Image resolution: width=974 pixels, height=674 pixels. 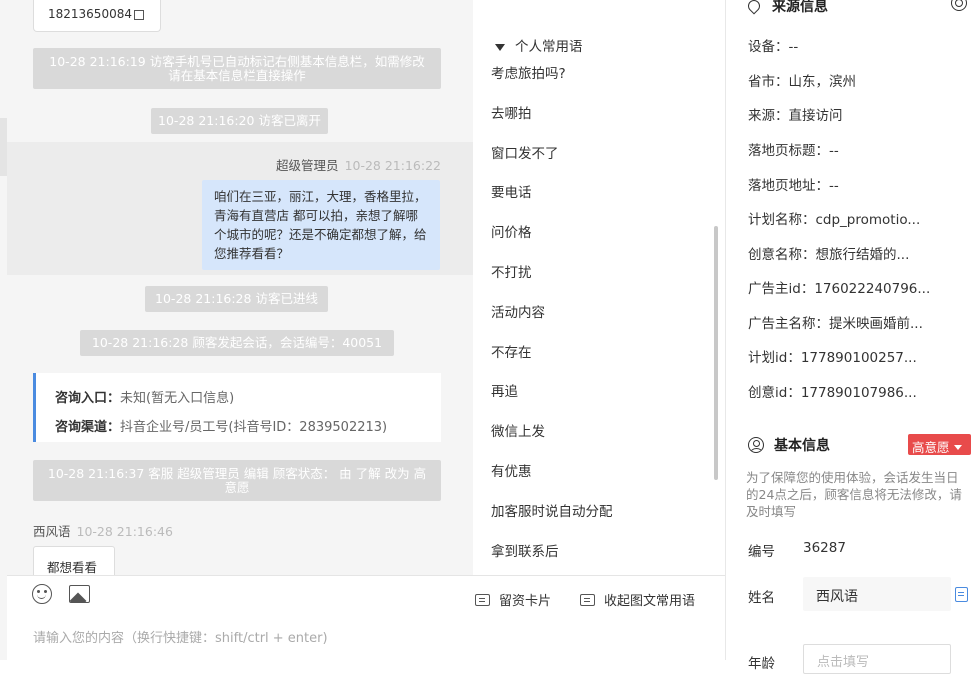 What do you see at coordinates (877, 659) in the screenshot?
I see `age-field: 点击填写` at bounding box center [877, 659].